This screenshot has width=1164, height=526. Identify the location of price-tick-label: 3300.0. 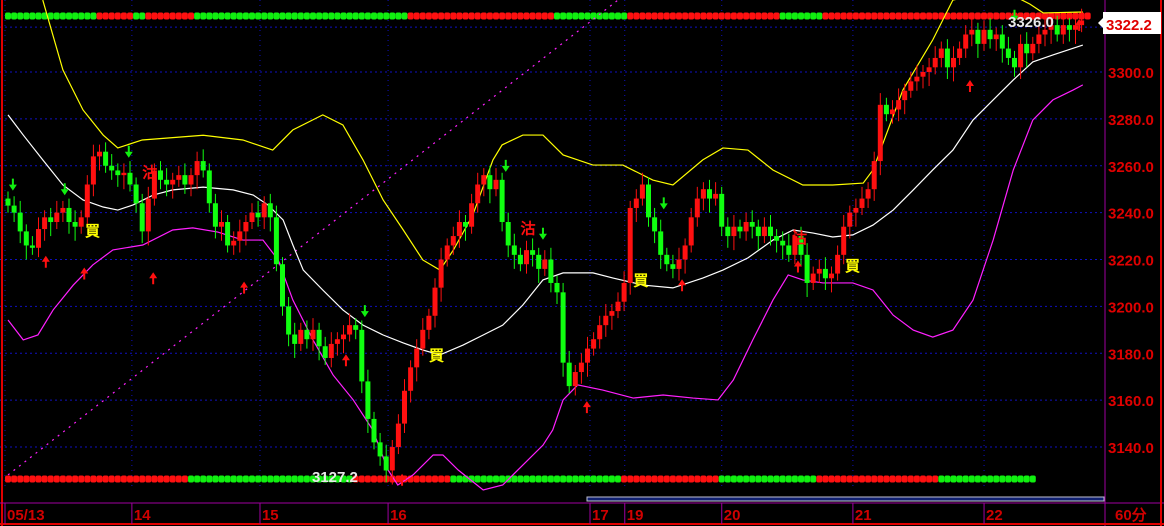
(1131, 73).